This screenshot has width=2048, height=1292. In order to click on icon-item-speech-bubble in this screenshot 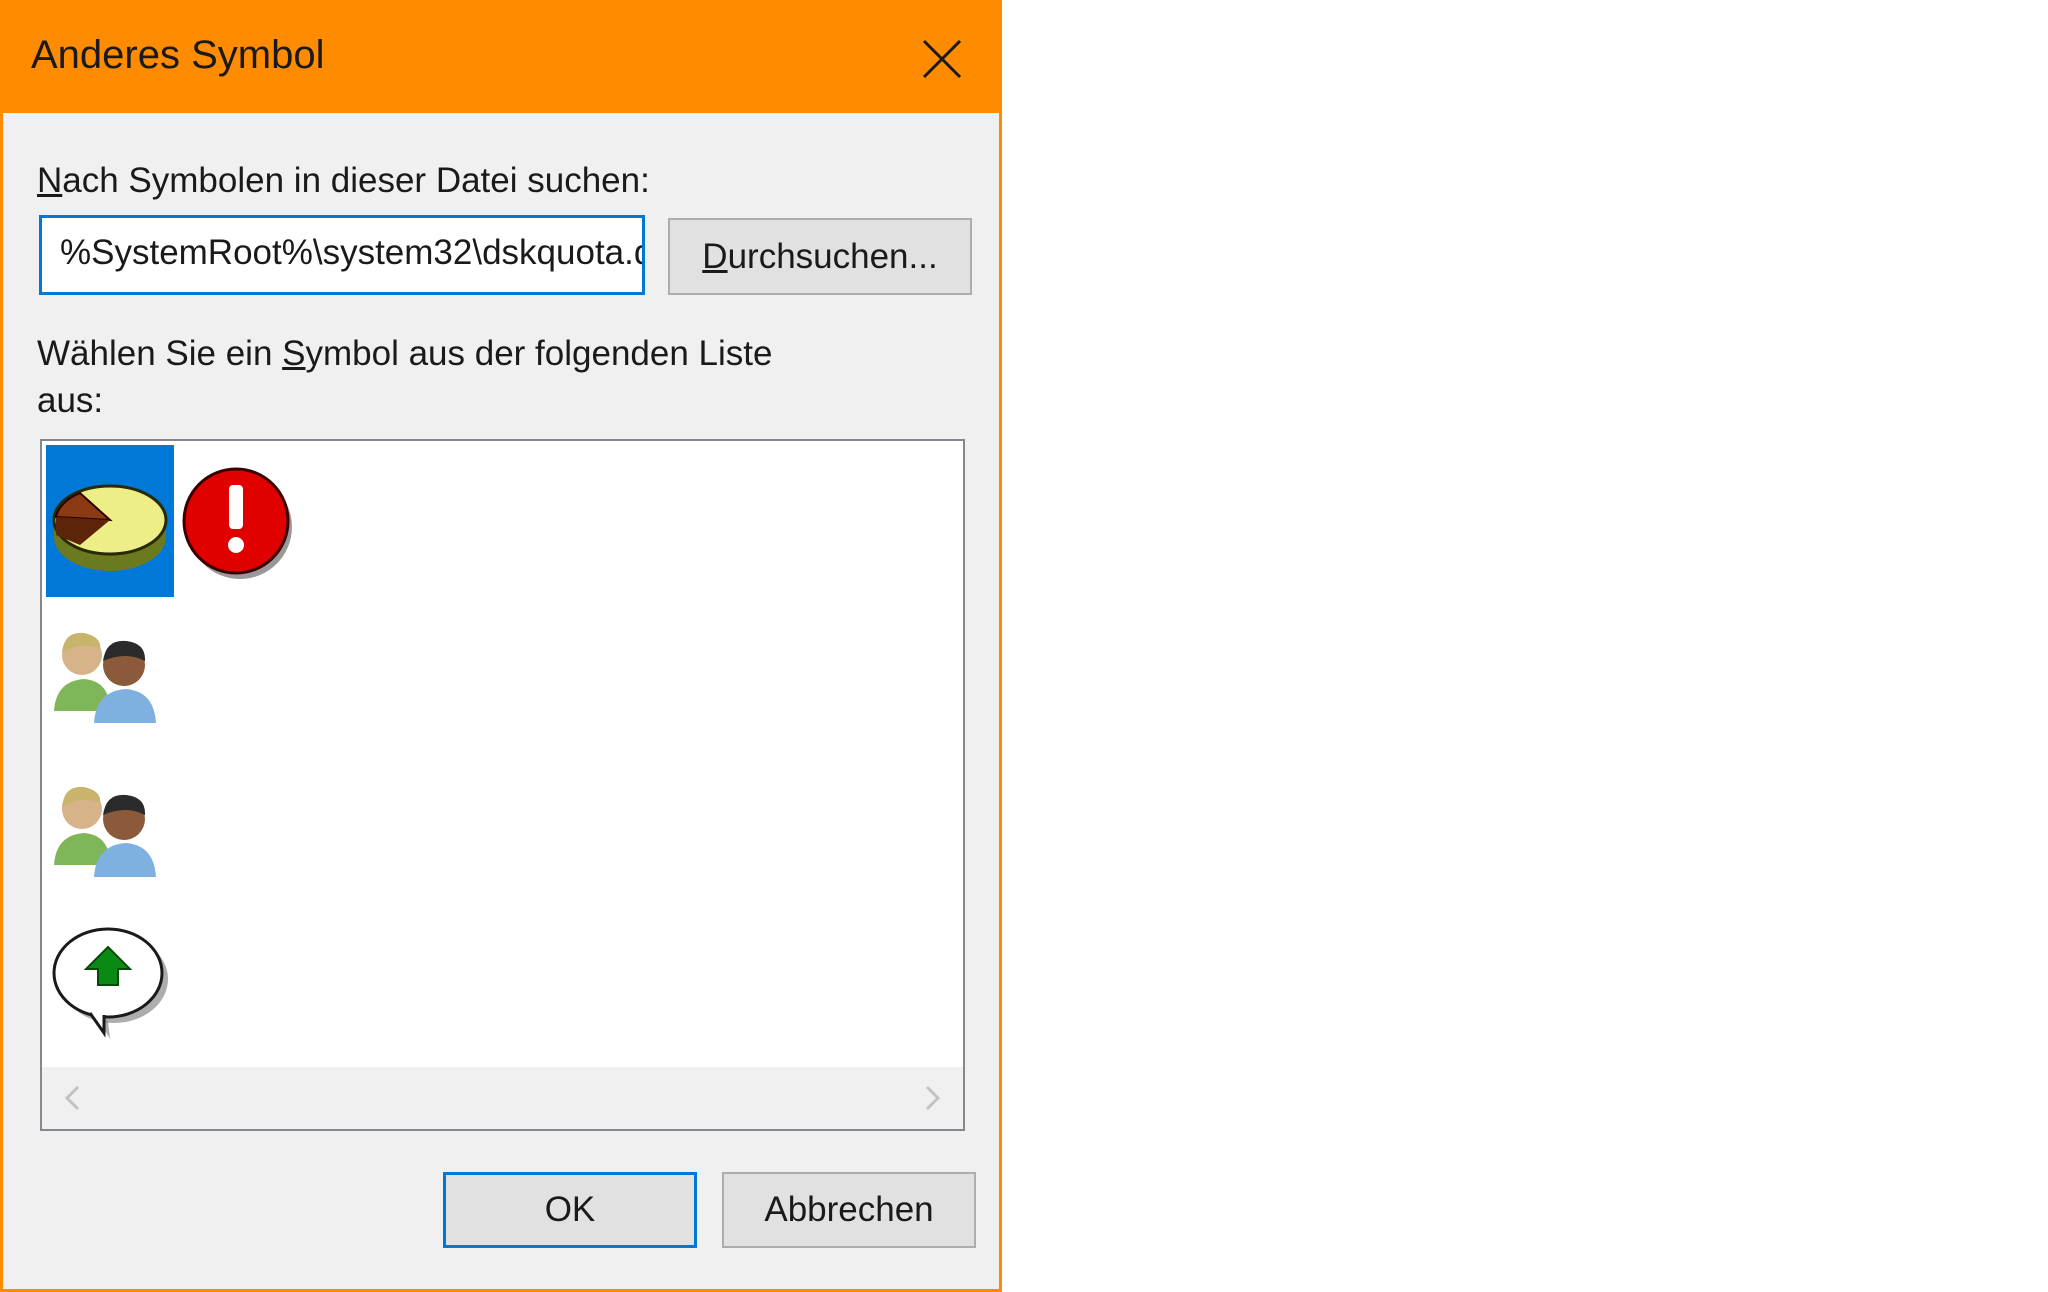, I will do `click(110, 983)`.